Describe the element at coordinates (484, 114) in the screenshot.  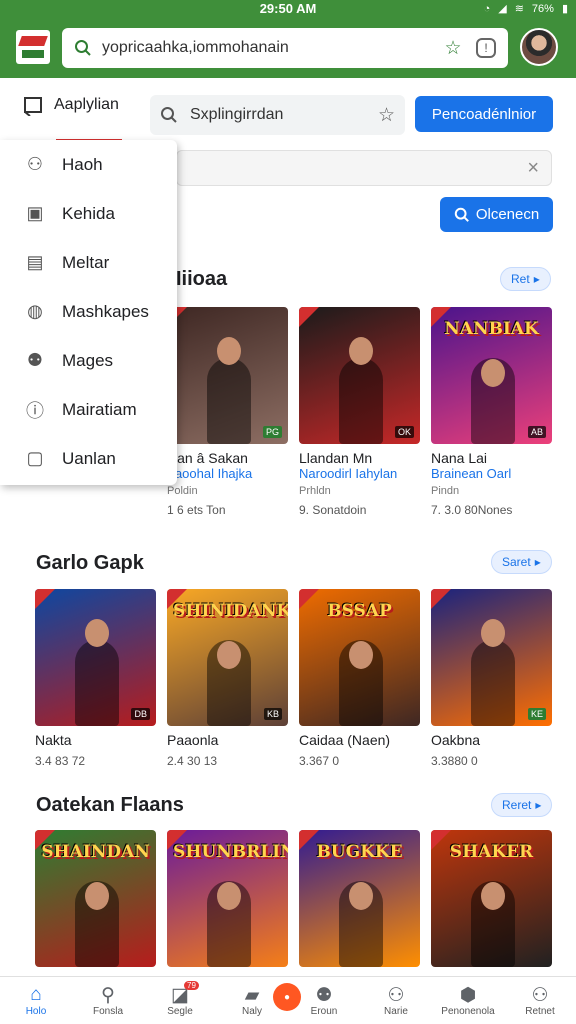
I see `primary-action-button: Pencoadénlnior` at that location.